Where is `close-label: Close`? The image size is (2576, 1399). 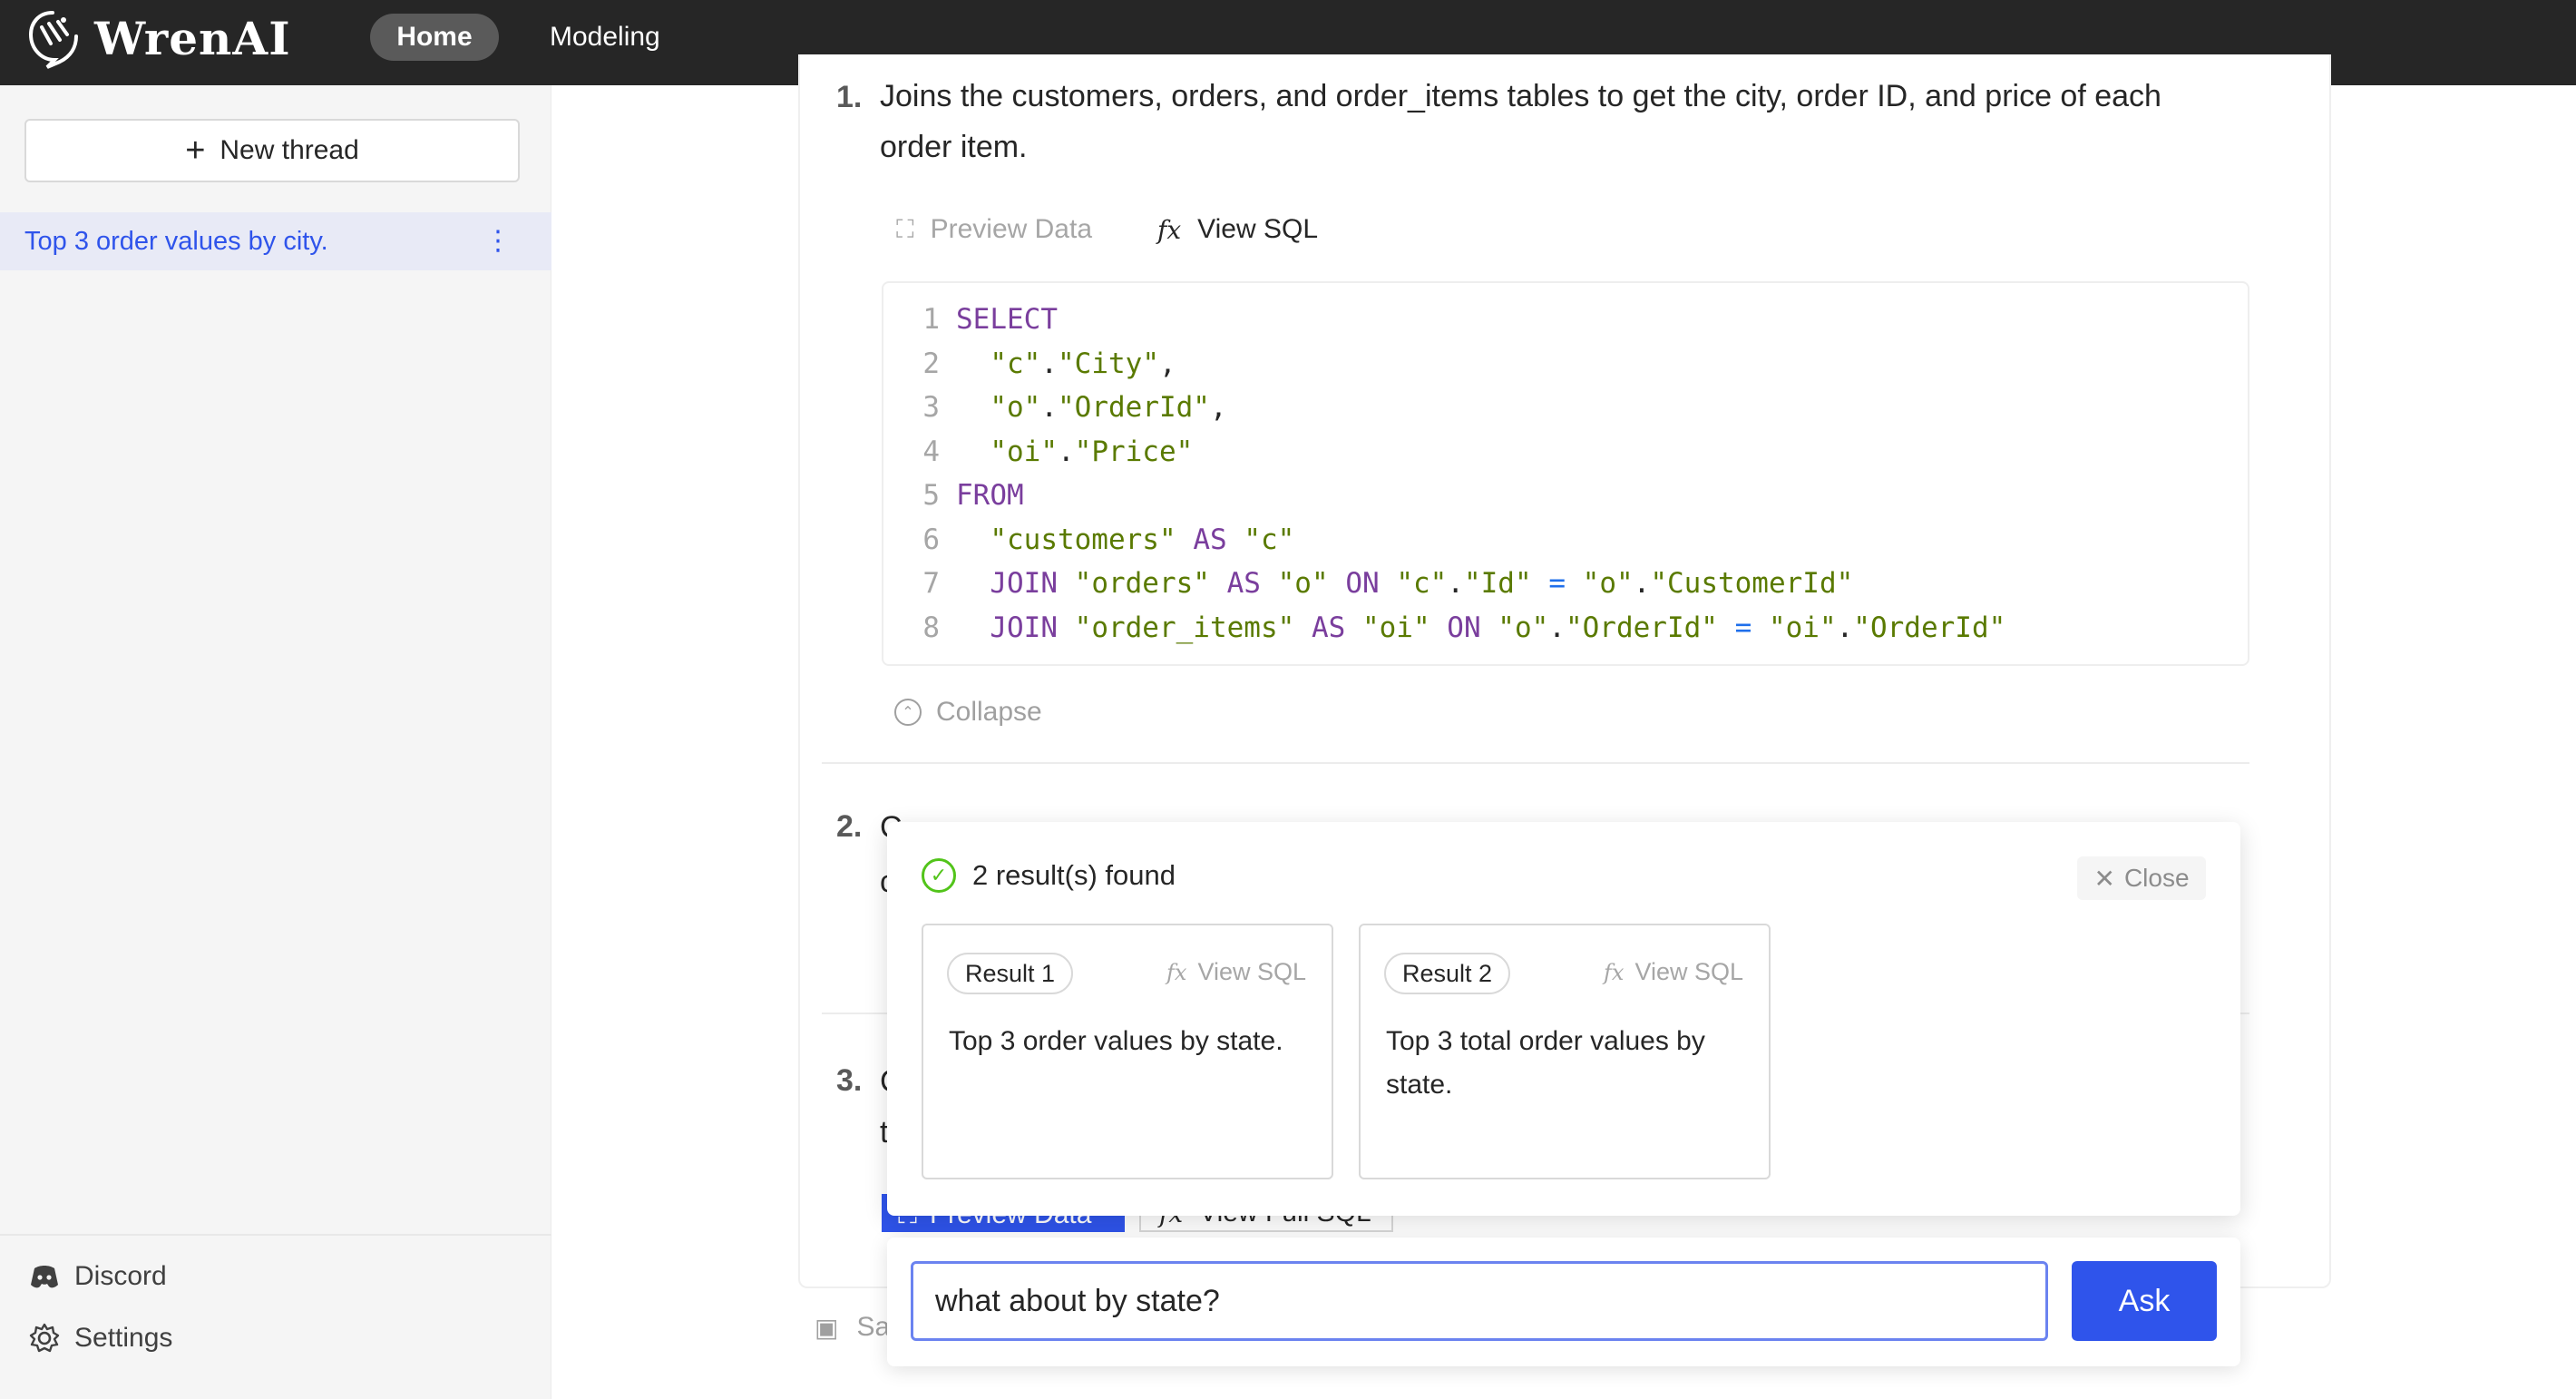 close-label: Close is located at coordinates (2156, 878).